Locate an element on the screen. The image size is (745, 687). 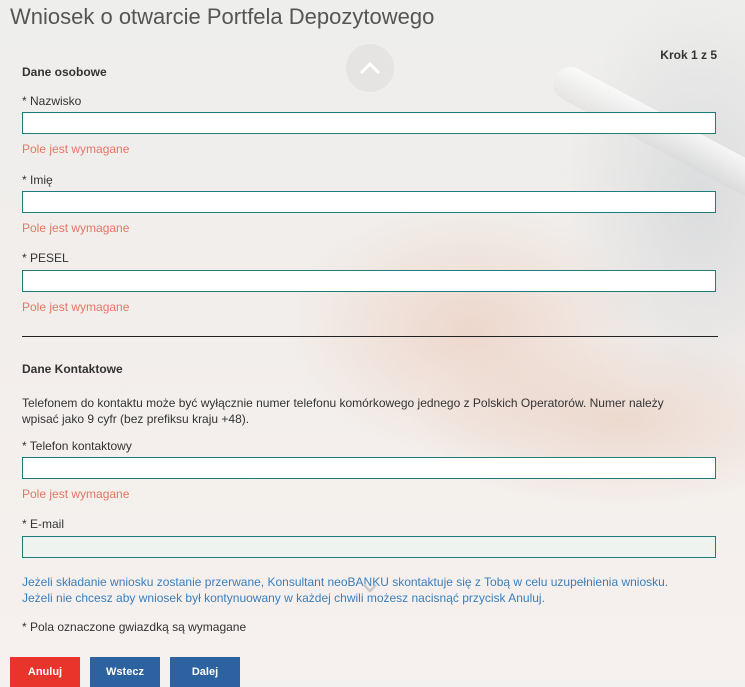
section-personal-heading: Dane osobowe is located at coordinates (64, 72).